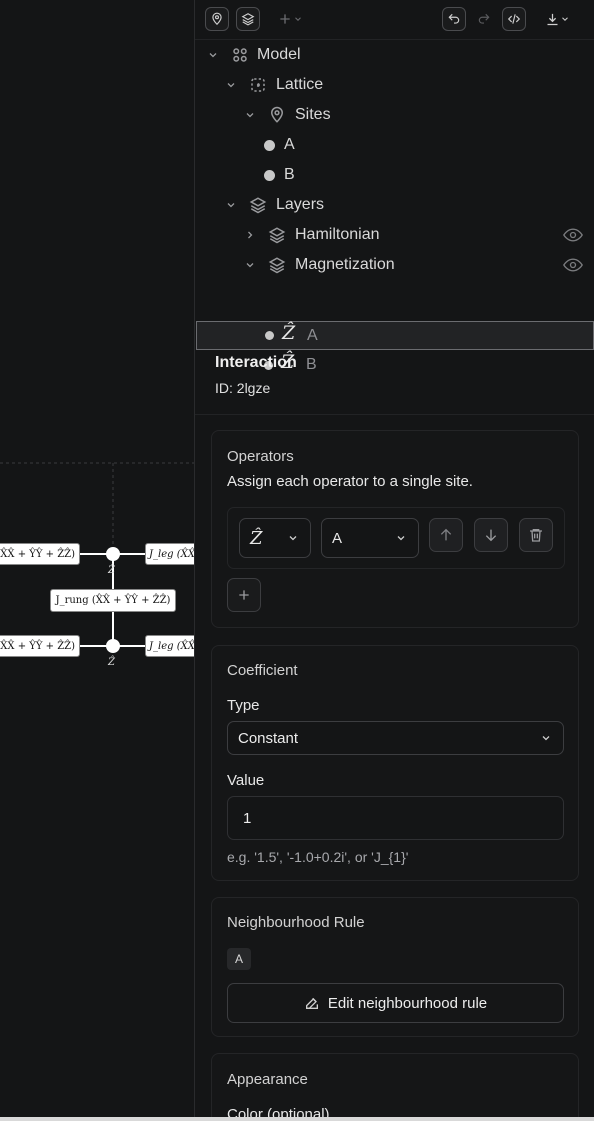 The image size is (594, 1121). Describe the element at coordinates (169, 646) in the screenshot. I see `term-label-right-bottom: J_leg (X̂X̂` at that location.